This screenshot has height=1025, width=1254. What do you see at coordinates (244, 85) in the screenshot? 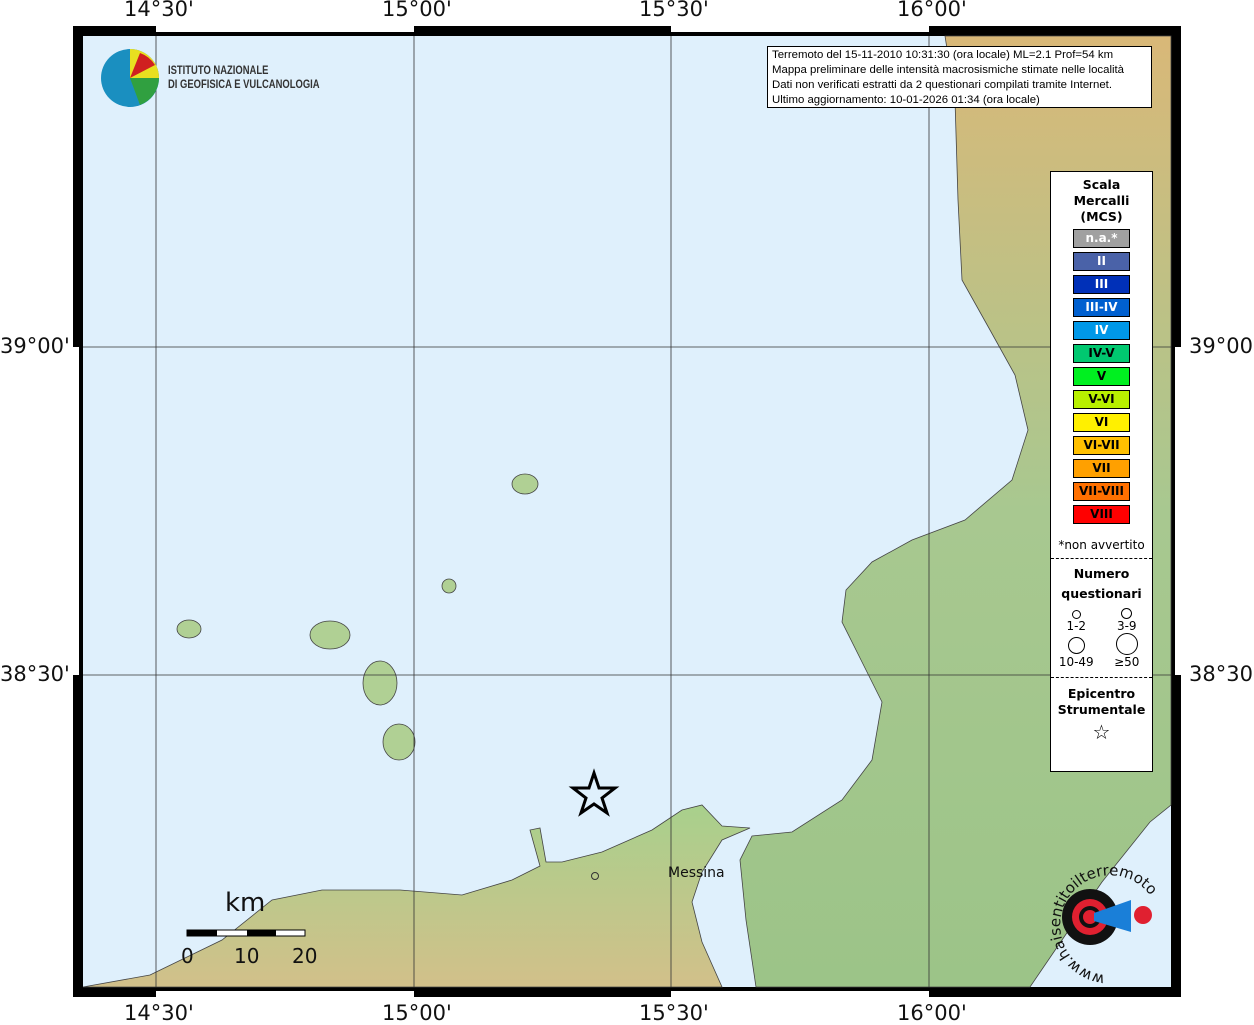
I see `logo-line-2: DI GEOFISICA E VULCANOLOGIA` at bounding box center [244, 85].